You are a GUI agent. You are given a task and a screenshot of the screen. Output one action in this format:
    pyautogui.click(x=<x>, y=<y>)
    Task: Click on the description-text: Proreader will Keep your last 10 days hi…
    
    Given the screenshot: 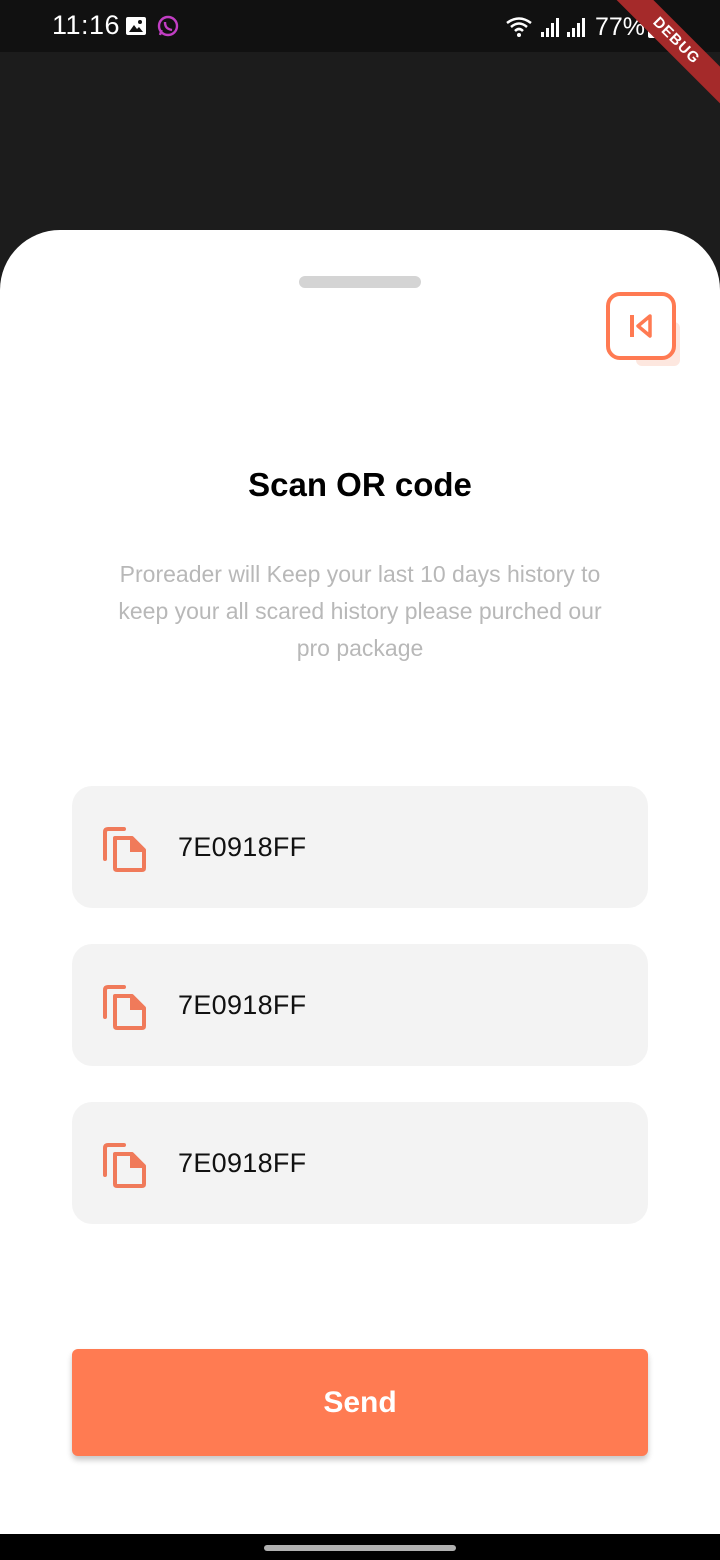 What is the action you would take?
    pyautogui.click(x=360, y=611)
    